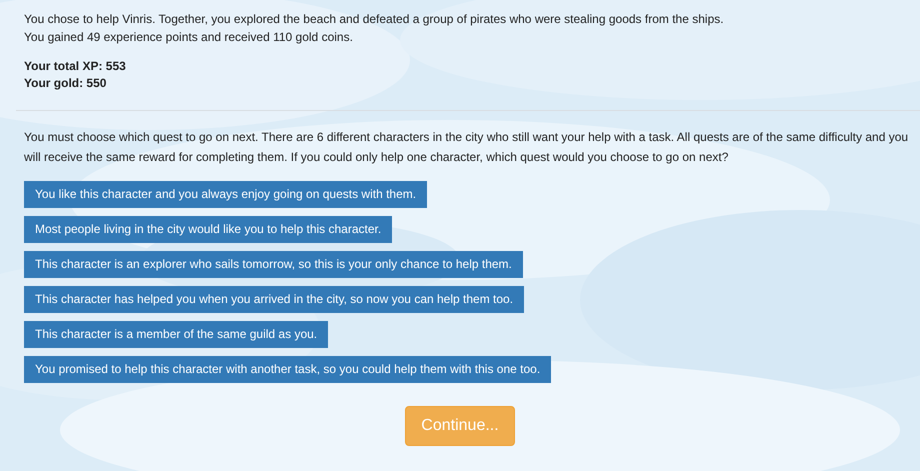 This screenshot has height=471, width=920. Describe the element at coordinates (75, 66) in the screenshot. I see `stat-text: Your total XP: 553` at that location.